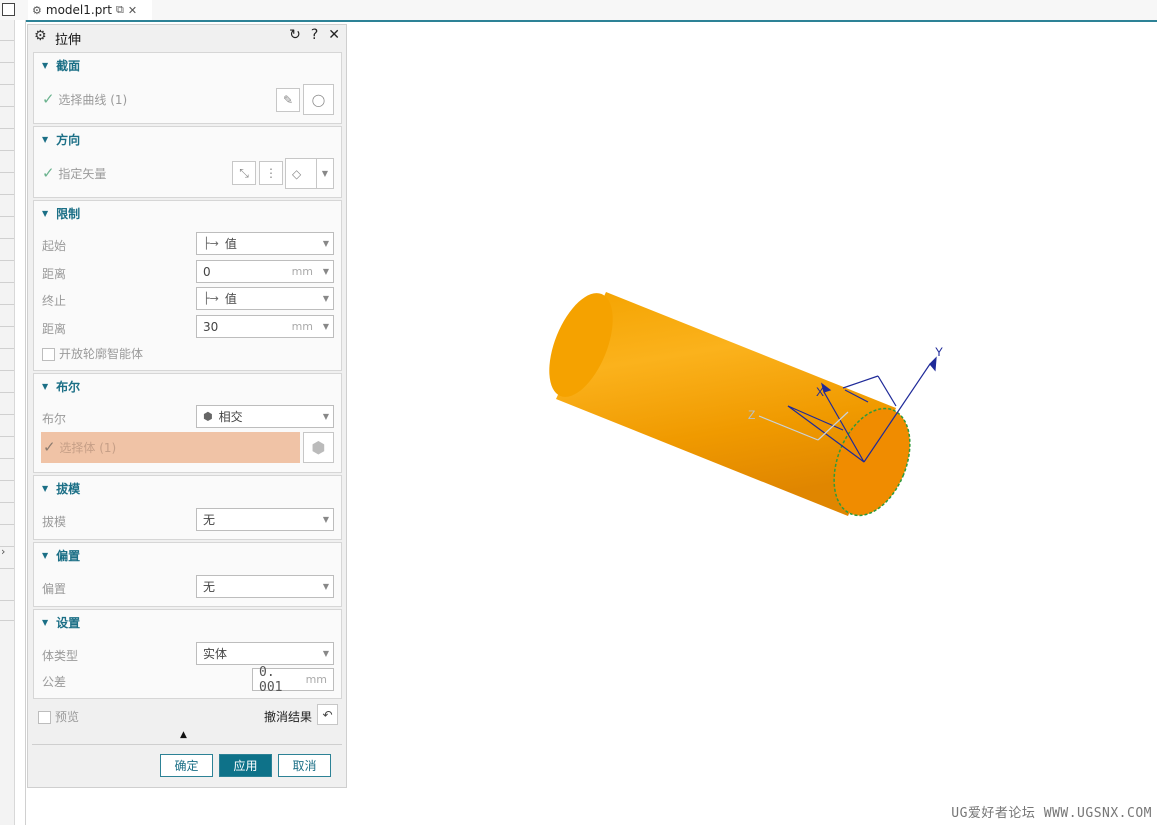 Image resolution: width=1157 pixels, height=828 pixels. I want to click on offset-select: 无 ▼, so click(265, 586).